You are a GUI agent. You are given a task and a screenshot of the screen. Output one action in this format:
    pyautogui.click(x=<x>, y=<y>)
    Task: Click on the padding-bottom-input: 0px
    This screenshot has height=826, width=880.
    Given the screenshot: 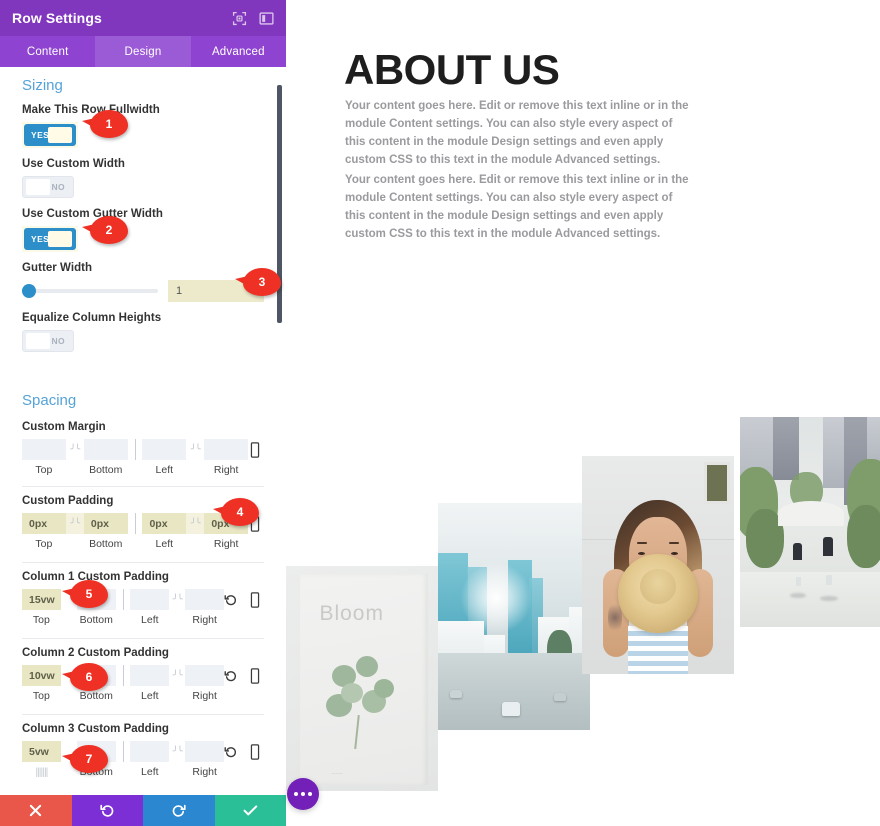 What is the action you would take?
    pyautogui.click(x=105, y=523)
    